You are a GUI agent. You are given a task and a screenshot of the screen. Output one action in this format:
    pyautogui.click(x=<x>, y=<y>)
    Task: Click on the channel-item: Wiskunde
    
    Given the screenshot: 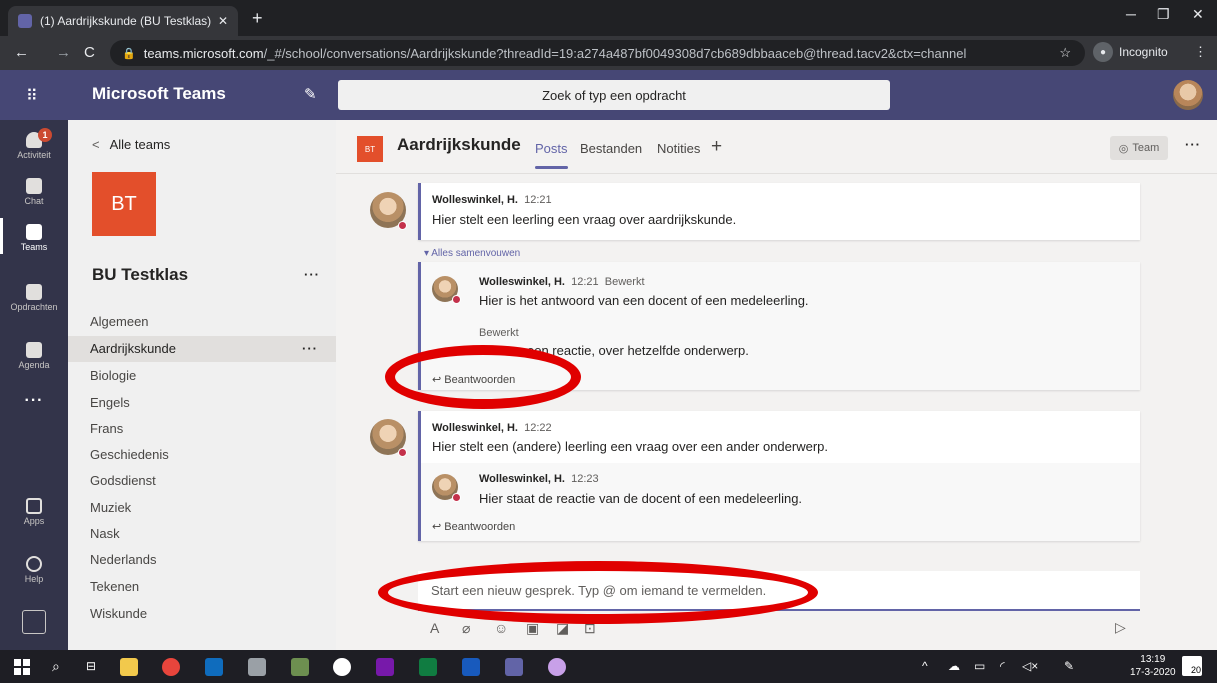 What is the action you would take?
    pyautogui.click(x=202, y=614)
    